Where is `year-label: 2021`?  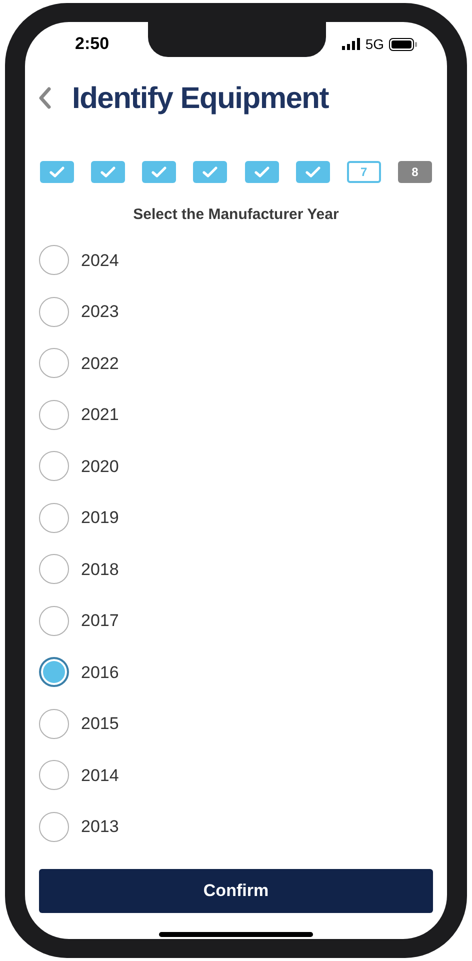
year-label: 2021 is located at coordinates (100, 415).